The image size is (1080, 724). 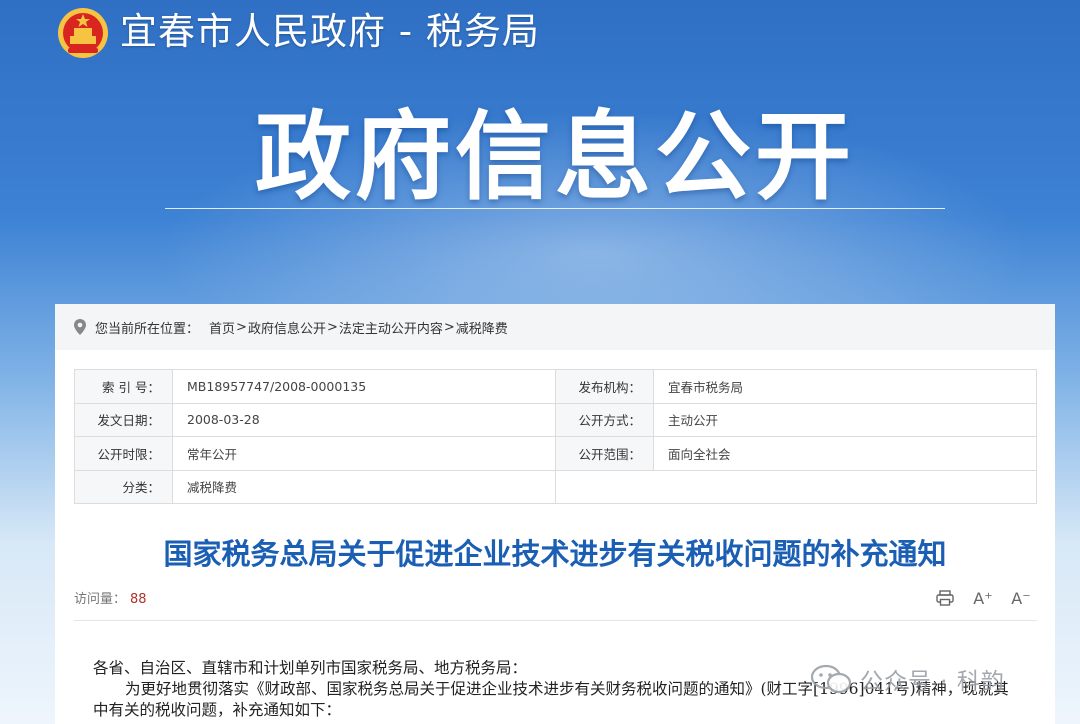 I want to click on watermark: 公众号 · 科韵, so click(x=907, y=679).